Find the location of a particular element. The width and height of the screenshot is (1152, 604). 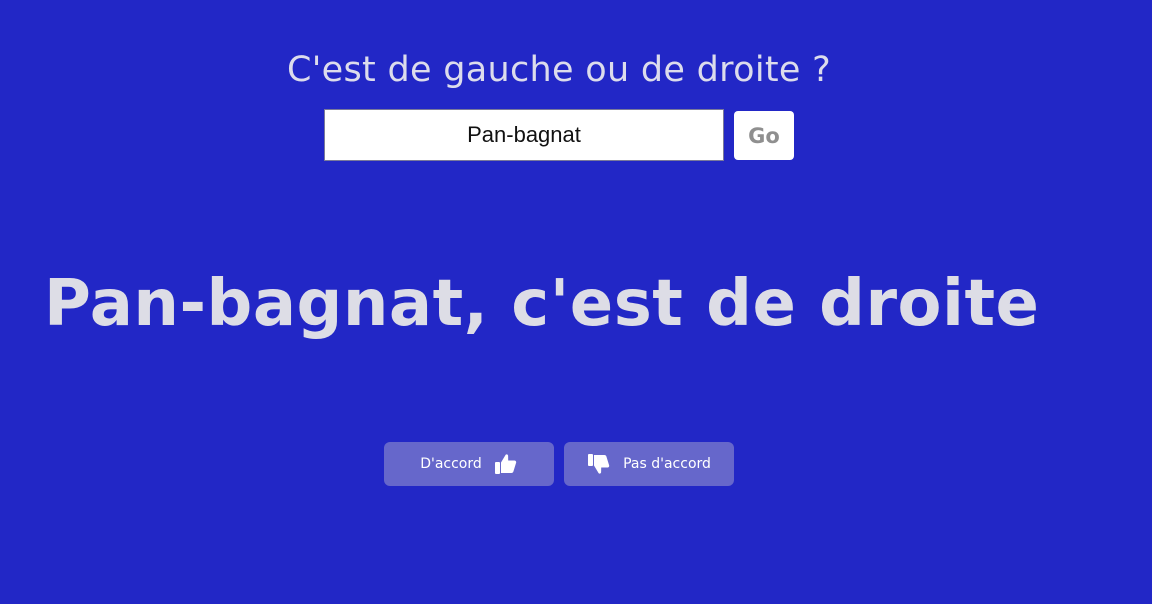

thumbs-up-icon is located at coordinates (506, 464).